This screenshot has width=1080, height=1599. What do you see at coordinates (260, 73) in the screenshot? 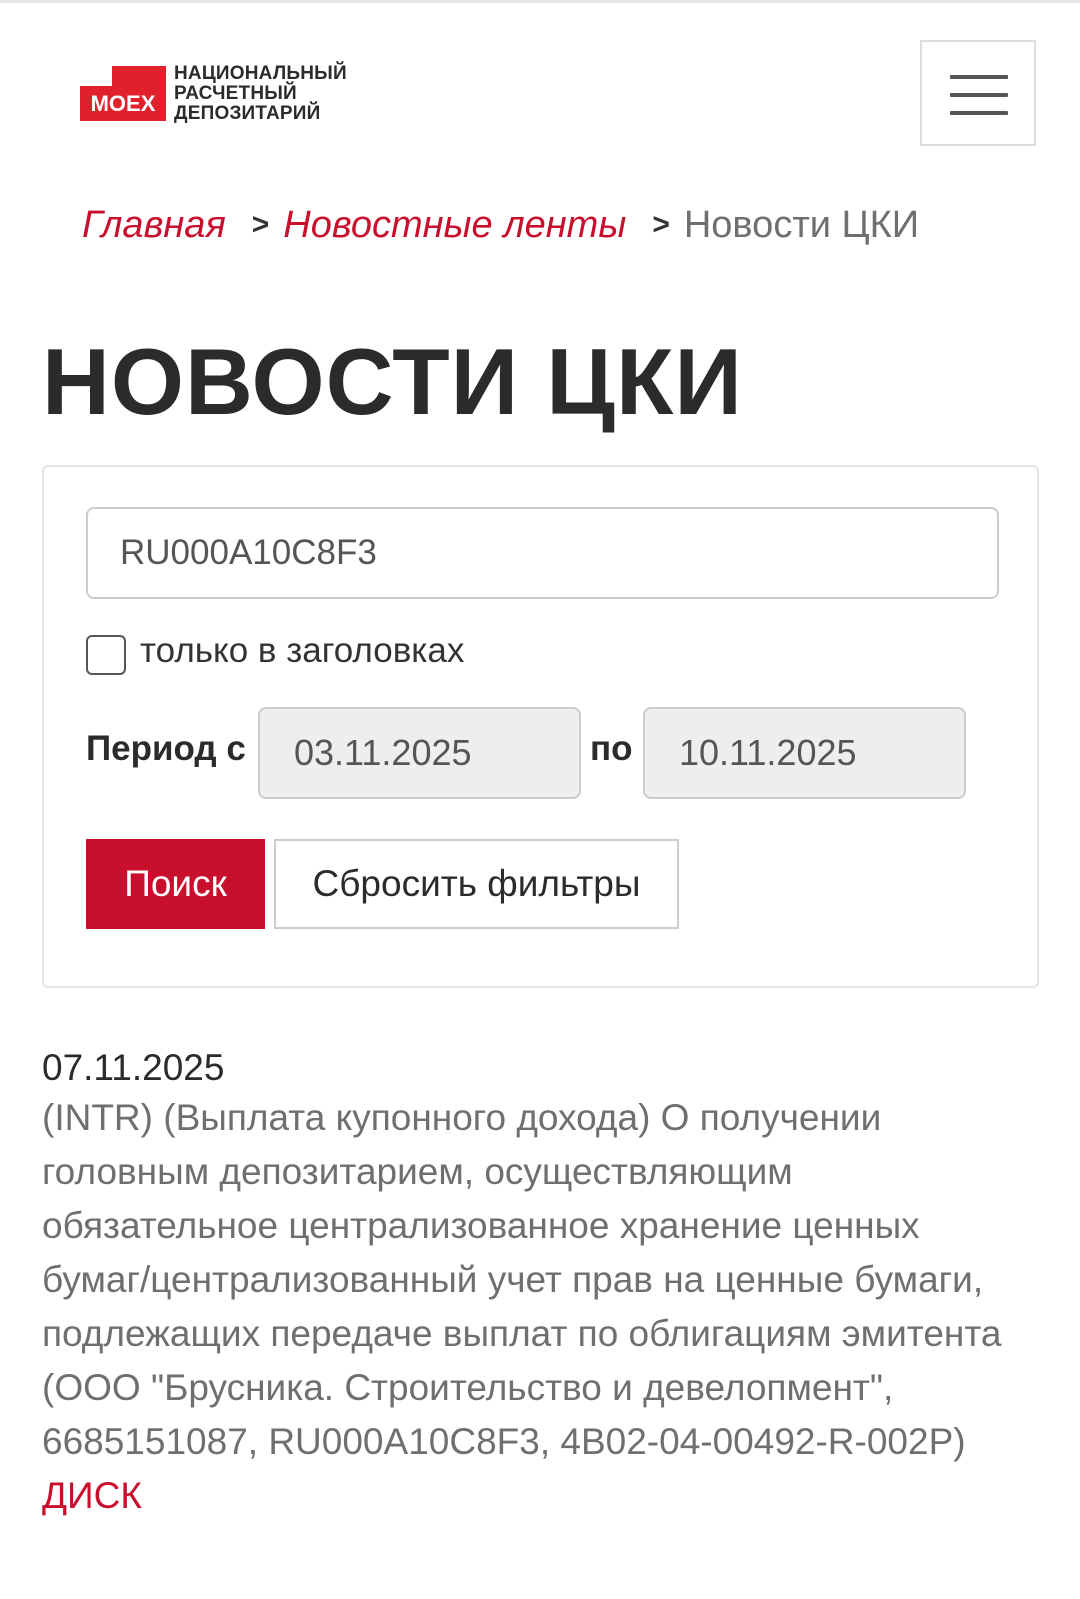
I see `logo-line-1: НАЦИОНАЛЬНЫЙ` at bounding box center [260, 73].